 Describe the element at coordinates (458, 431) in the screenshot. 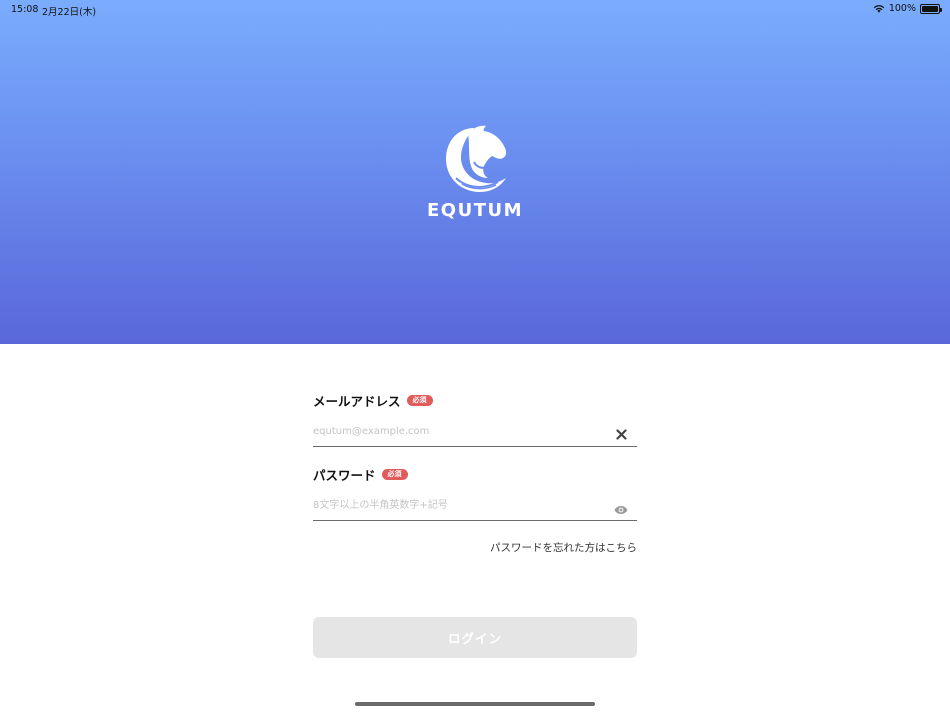

I see `email-field` at that location.